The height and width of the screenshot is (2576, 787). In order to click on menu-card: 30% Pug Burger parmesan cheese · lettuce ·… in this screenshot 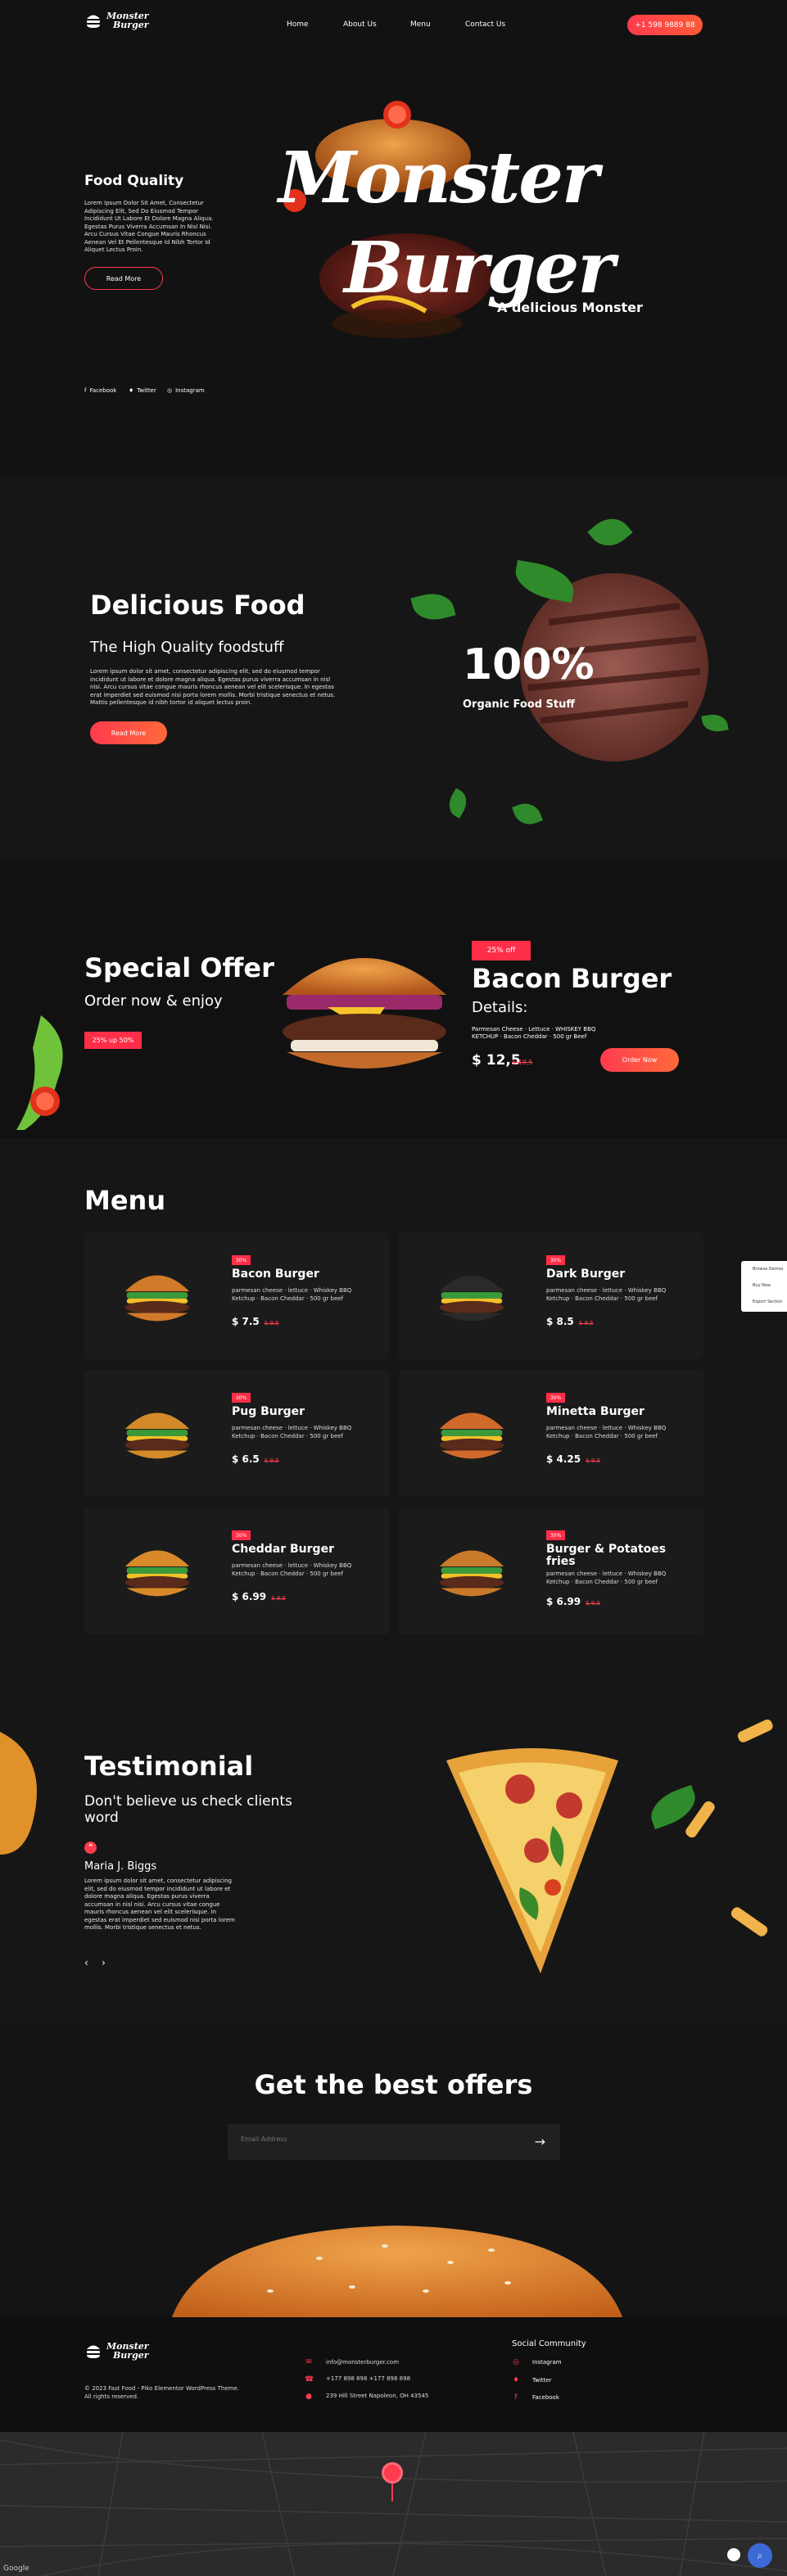, I will do `click(237, 1433)`.